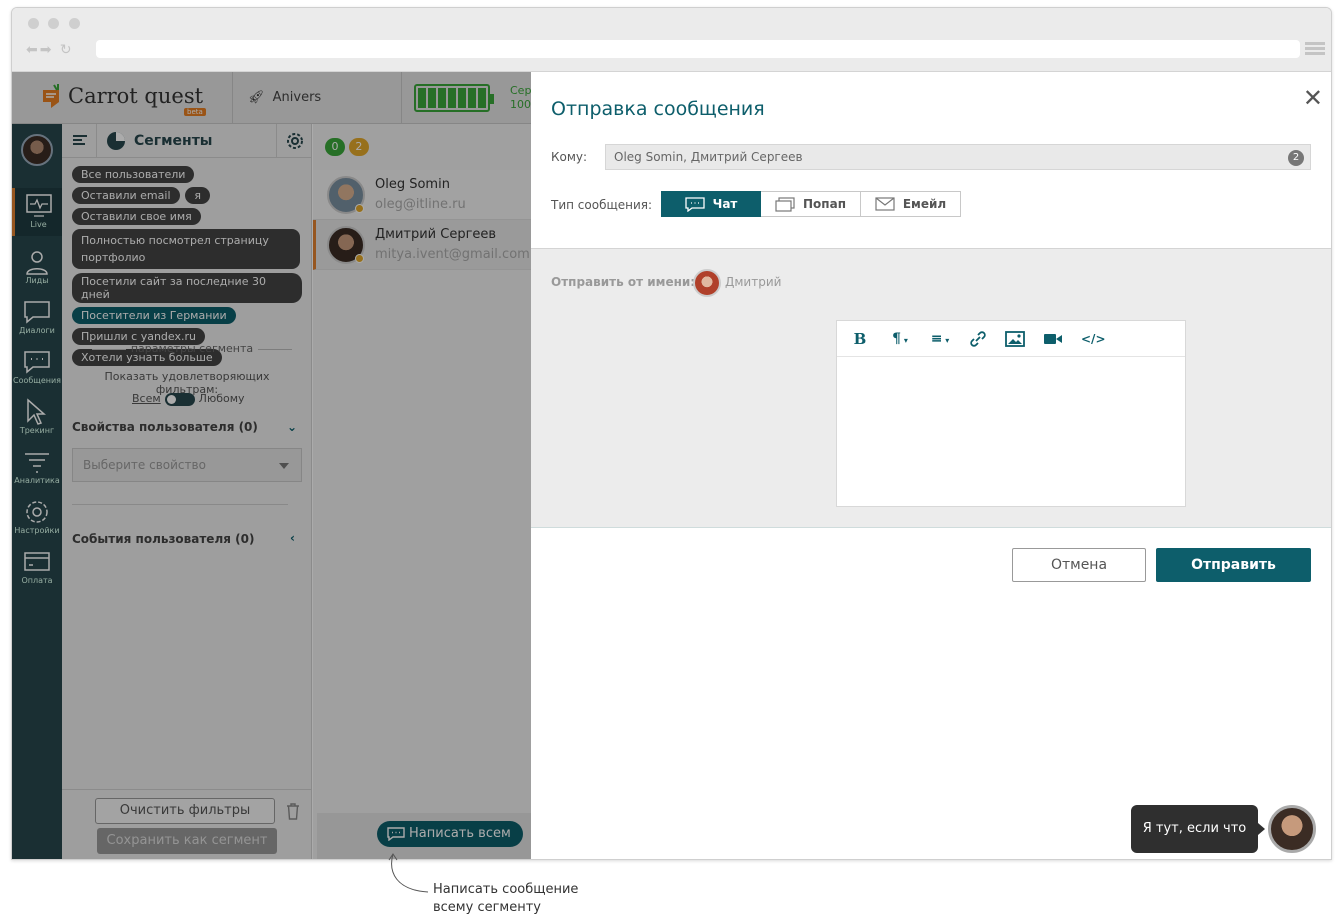 This screenshot has height=917, width=1344. Describe the element at coordinates (623, 282) in the screenshot. I see `from-label: Отправить от имени:` at that location.